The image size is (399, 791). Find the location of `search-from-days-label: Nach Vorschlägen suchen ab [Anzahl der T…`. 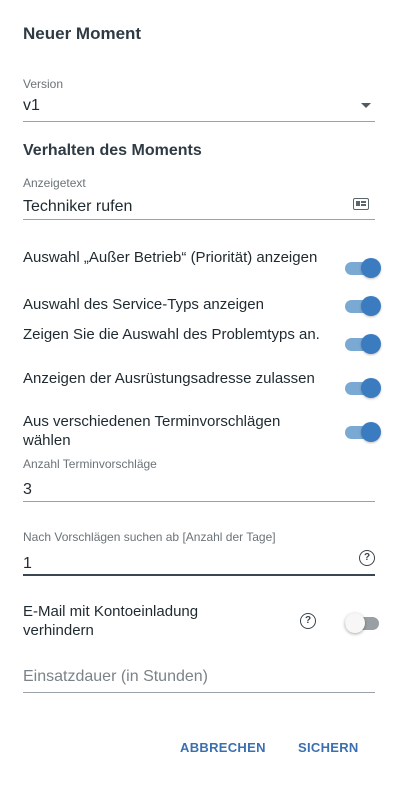

search-from-days-label: Nach Vorschlägen suchen ab [Anzahl der T… is located at coordinates (149, 537).